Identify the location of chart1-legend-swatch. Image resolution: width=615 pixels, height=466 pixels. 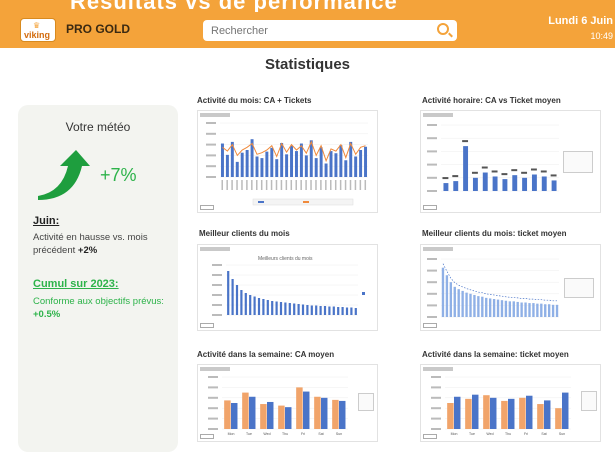
(261, 202).